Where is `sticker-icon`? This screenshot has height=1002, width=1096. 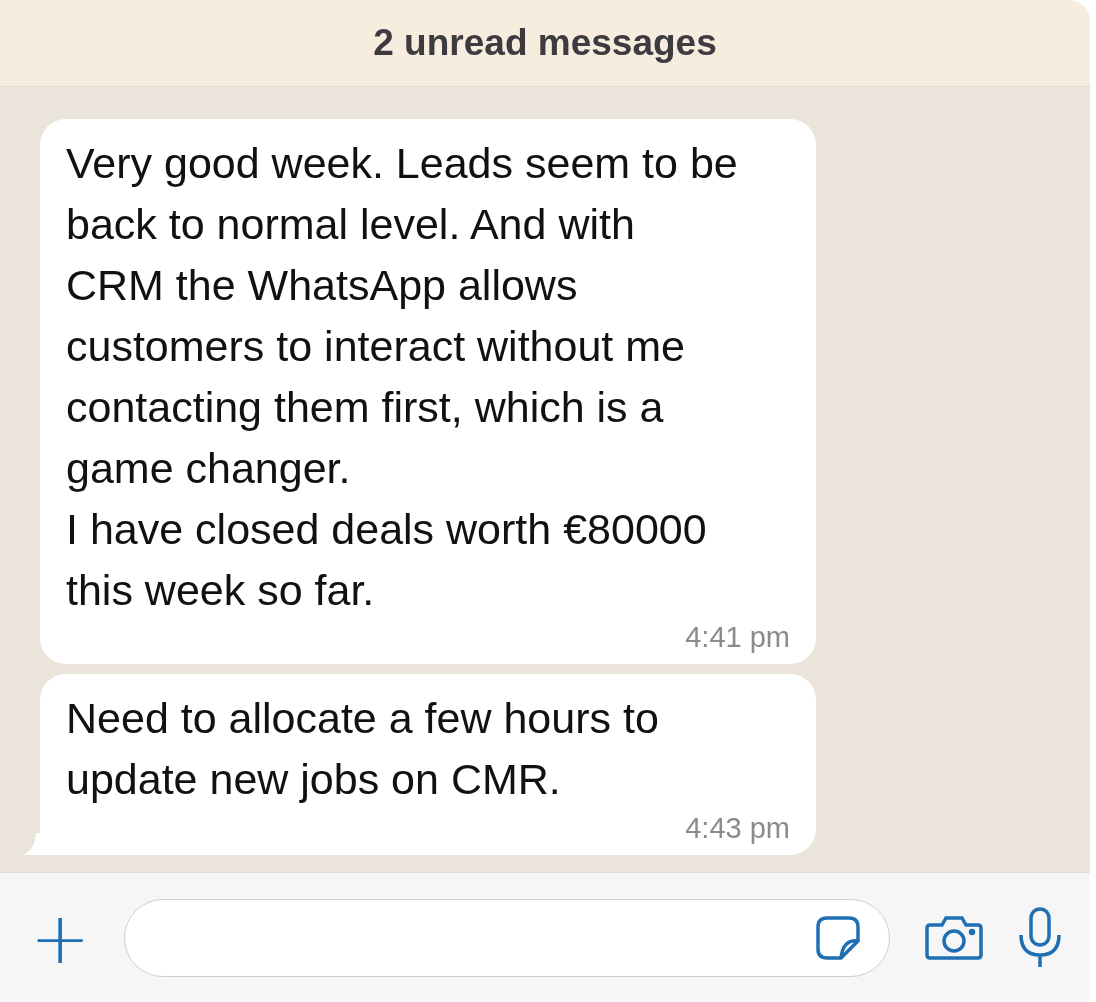 sticker-icon is located at coordinates (838, 937).